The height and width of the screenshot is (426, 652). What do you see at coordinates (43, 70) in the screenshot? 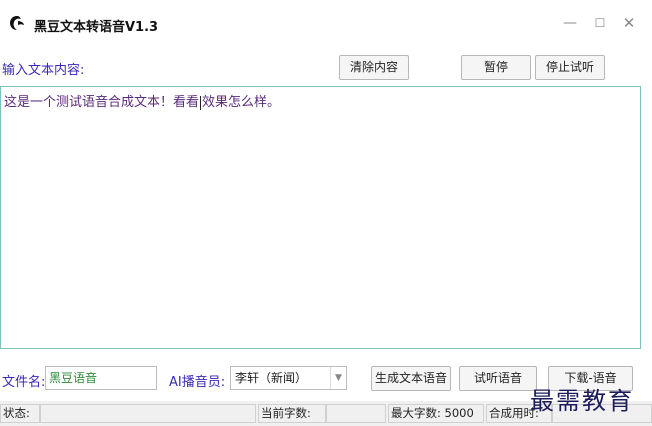
I see `input-text-label: 输入文本内容:` at bounding box center [43, 70].